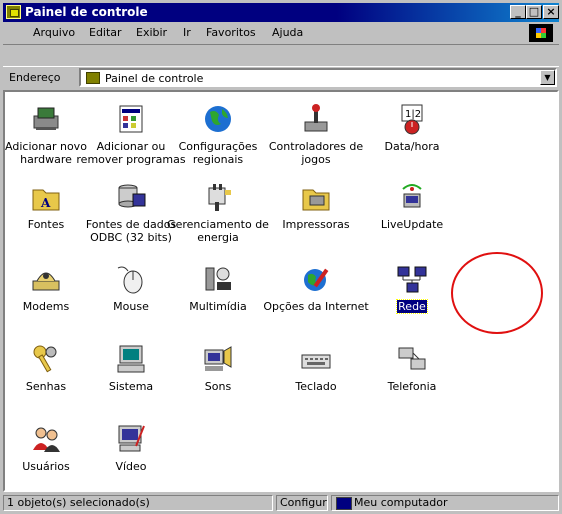 This screenshot has height=514, width=562. What do you see at coordinates (316, 146) in the screenshot?
I see `item-label-line1: Controladores de` at bounding box center [316, 146].